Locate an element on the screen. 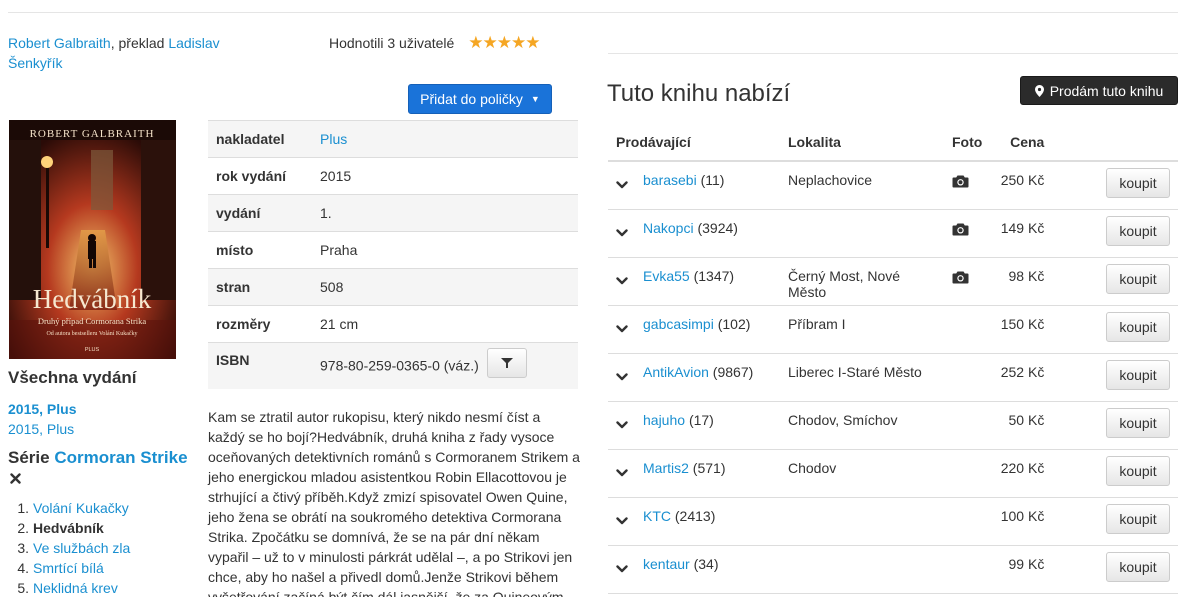  author-link: Robert Galbraith is located at coordinates (59, 43).